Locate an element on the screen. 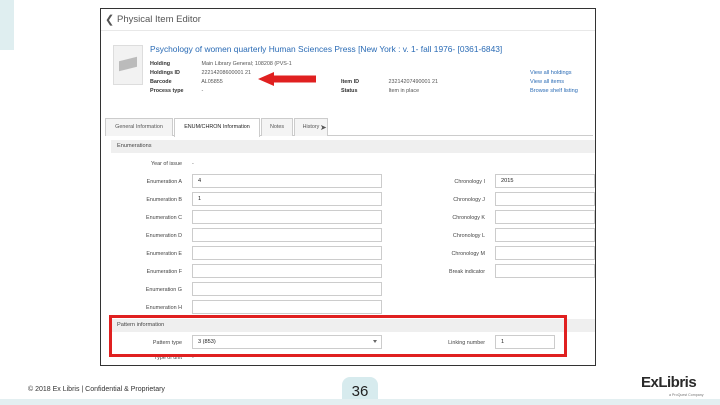 The width and height of the screenshot is (720, 405). annotation-arrow is located at coordinates (287, 79).